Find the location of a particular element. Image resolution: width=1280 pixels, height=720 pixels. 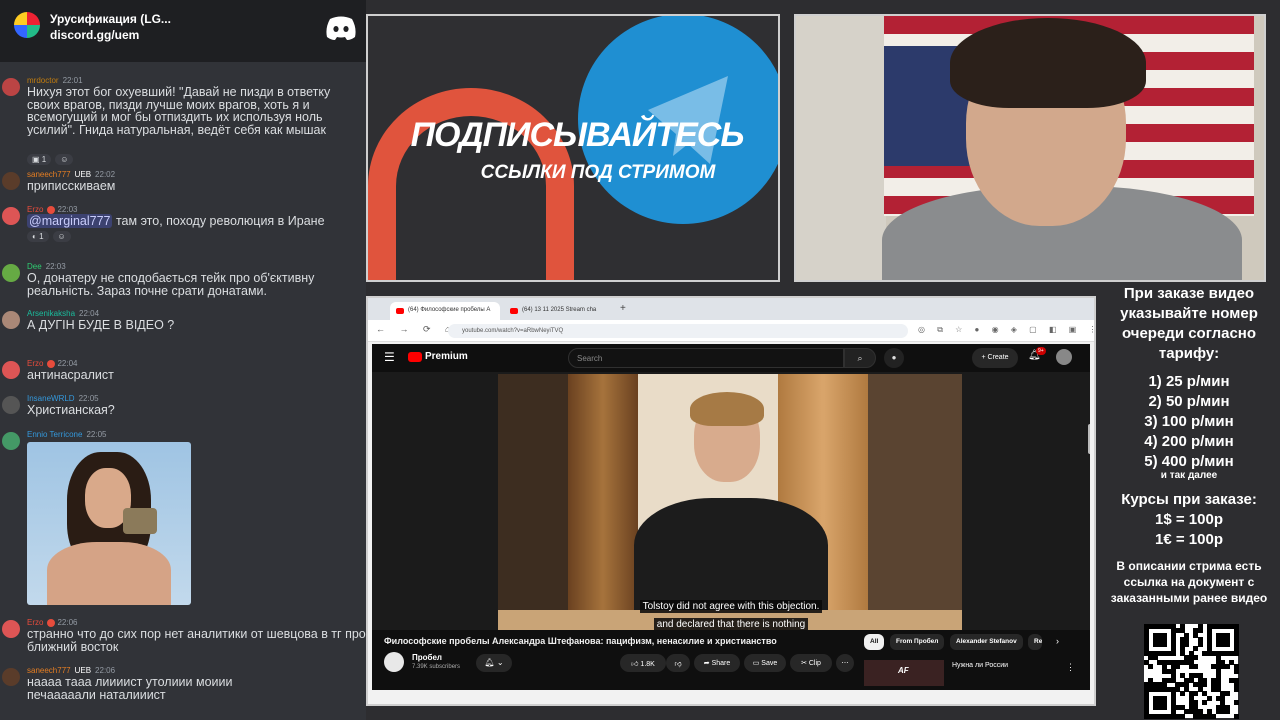

gif-image is located at coordinates (109, 523).